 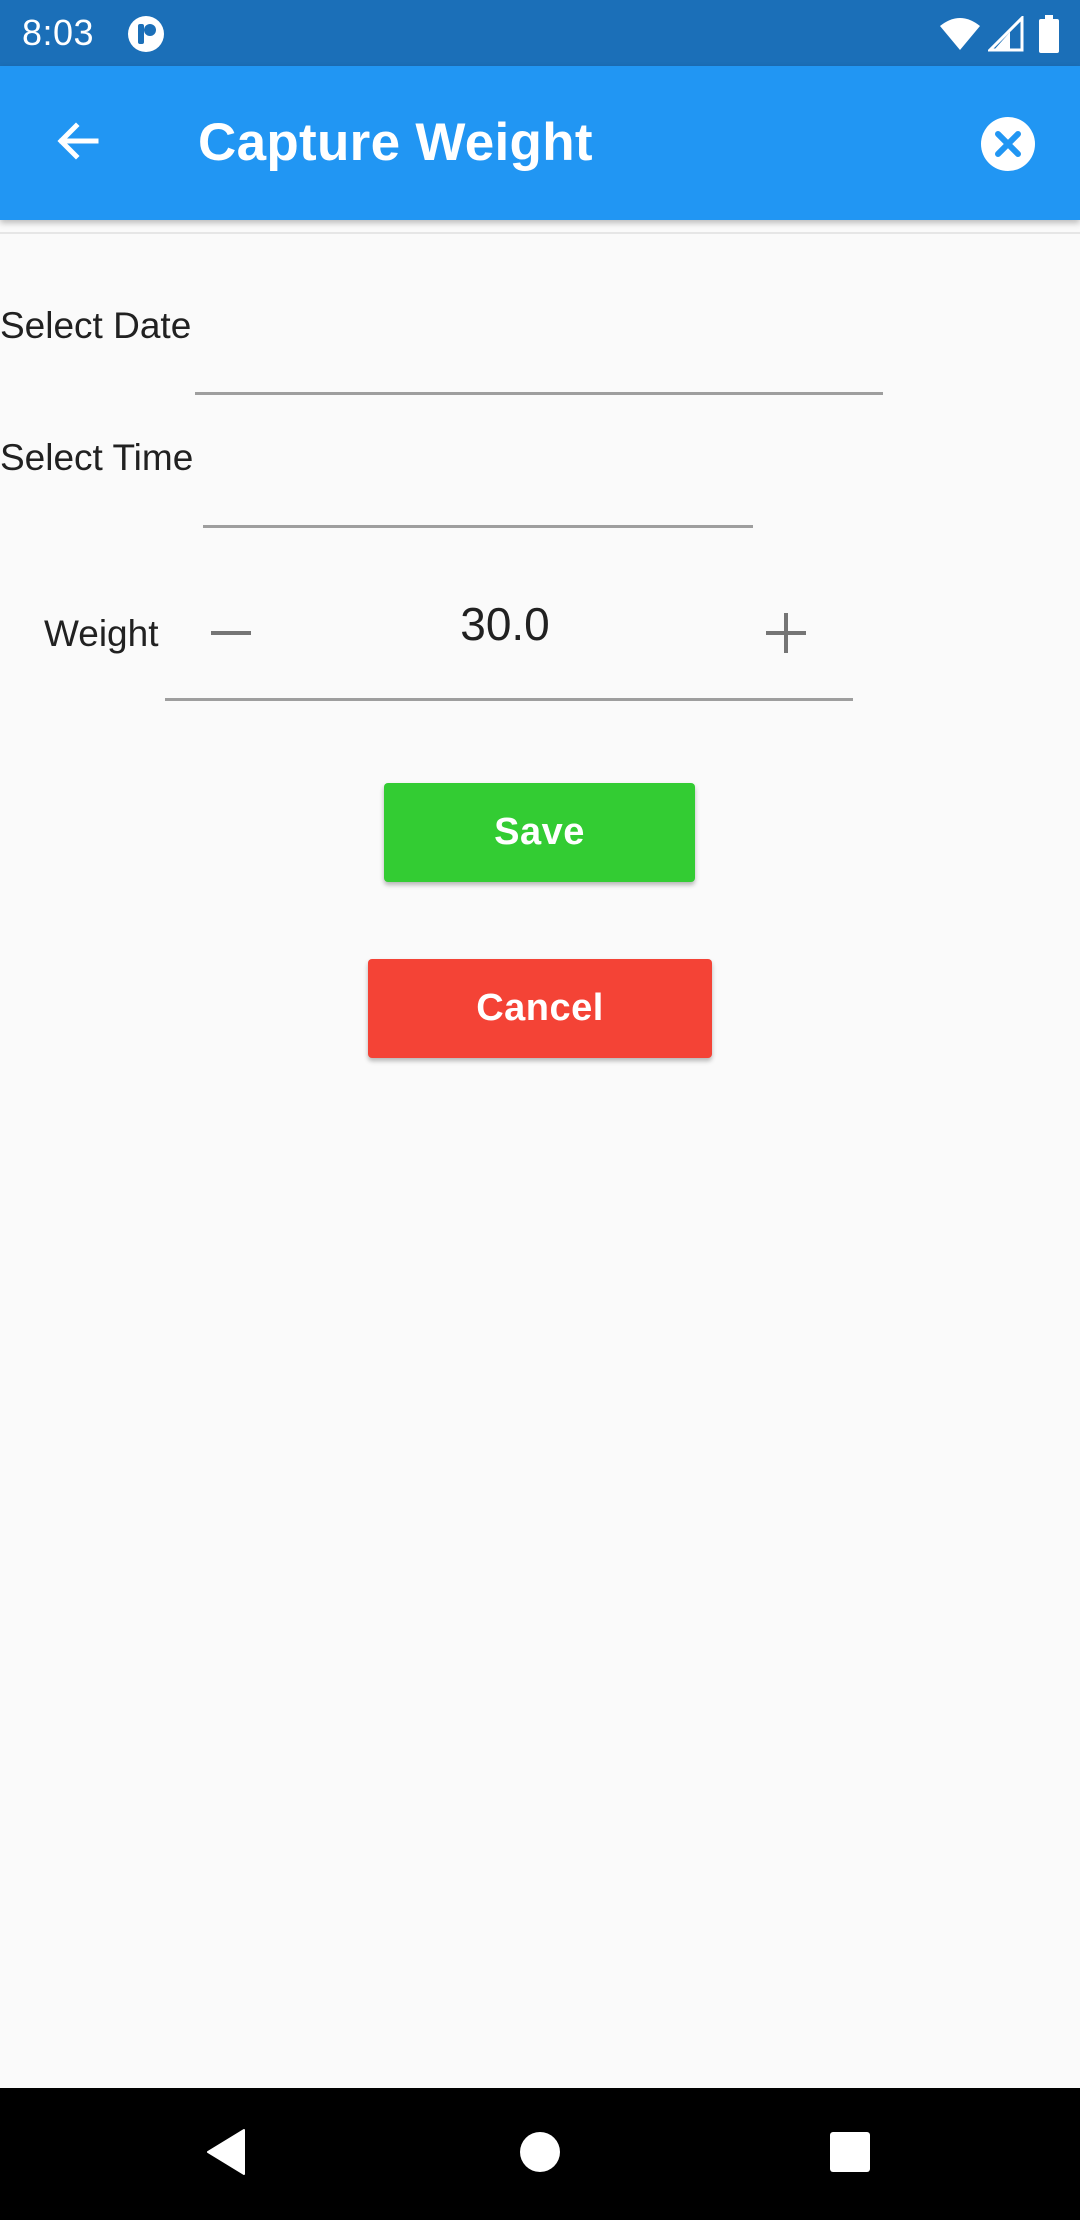 I want to click on arrow-back-icon, so click(x=77, y=143).